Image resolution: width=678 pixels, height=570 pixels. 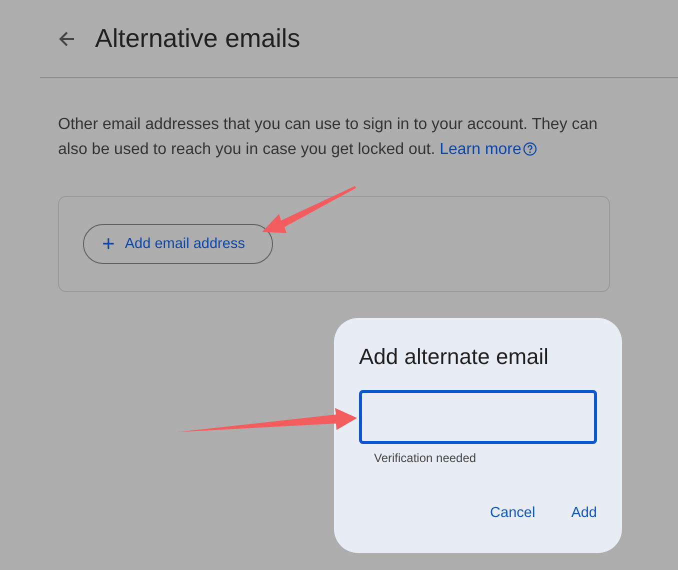 What do you see at coordinates (454, 357) in the screenshot?
I see `dialog-title: Add alternate email` at bounding box center [454, 357].